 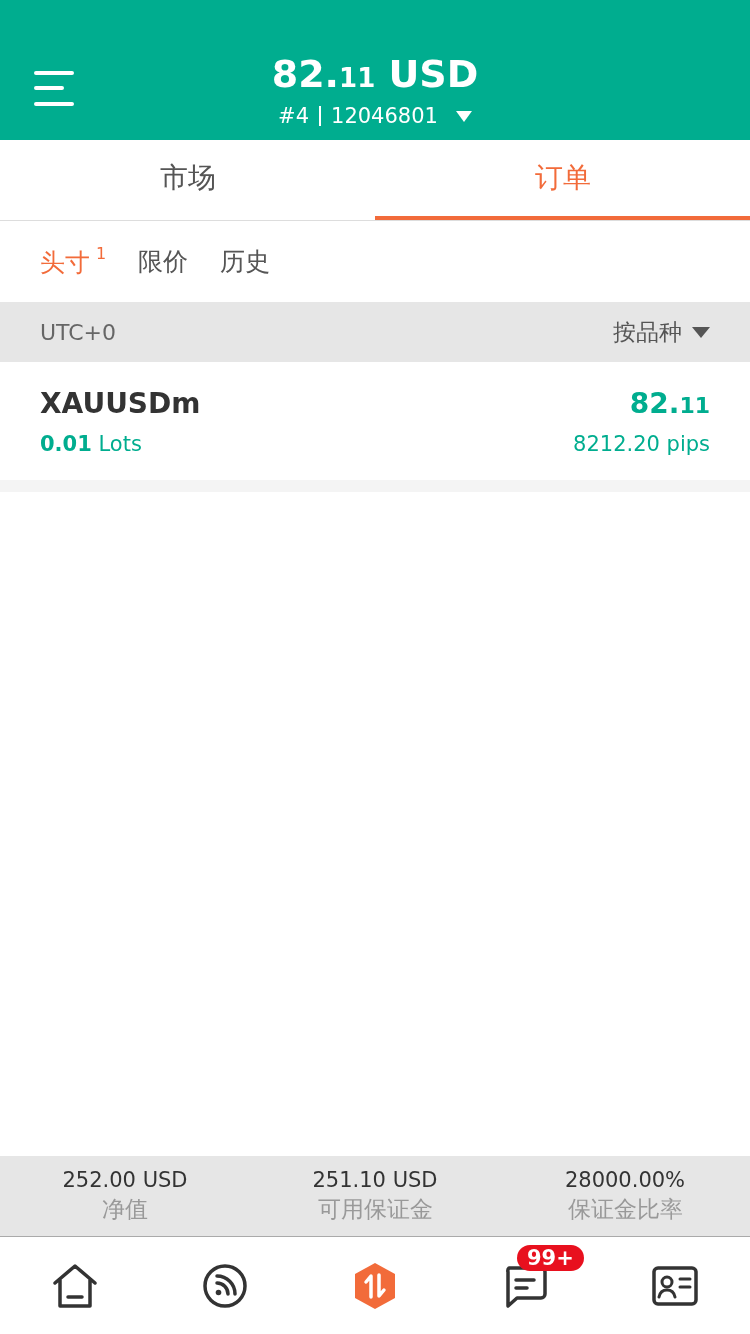 What do you see at coordinates (375, 74) in the screenshot?
I see `balance-text: 82.11 USD` at bounding box center [375, 74].